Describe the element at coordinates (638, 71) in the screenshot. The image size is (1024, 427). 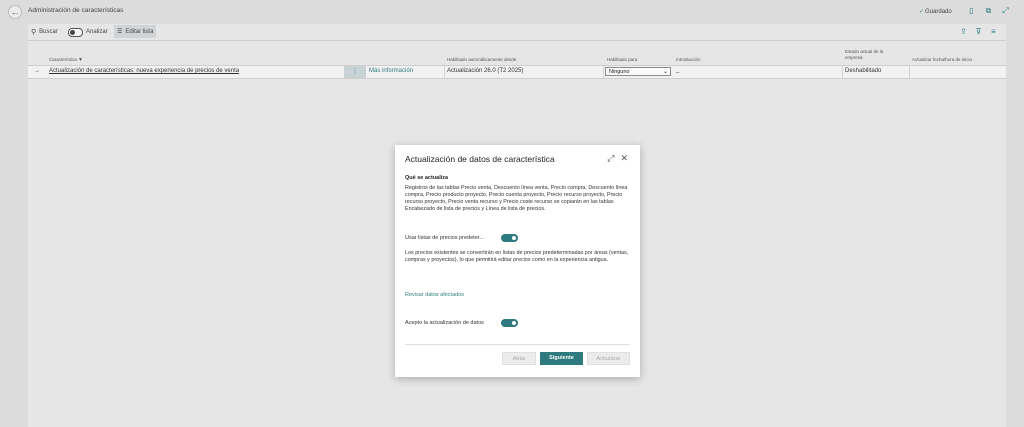
I see `enabled-for-select: Ninguno ⌄` at that location.